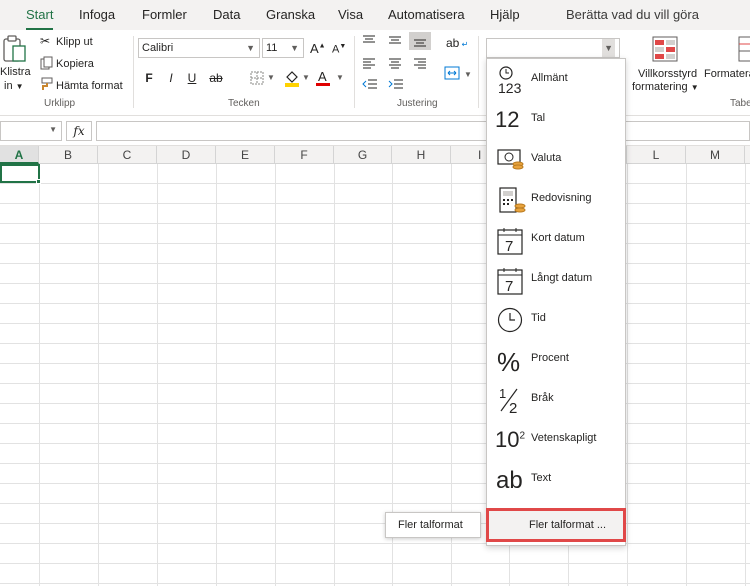  What do you see at coordinates (283, 48) in the screenshot?
I see `font-size-dropdown: 11 ▼` at bounding box center [283, 48].